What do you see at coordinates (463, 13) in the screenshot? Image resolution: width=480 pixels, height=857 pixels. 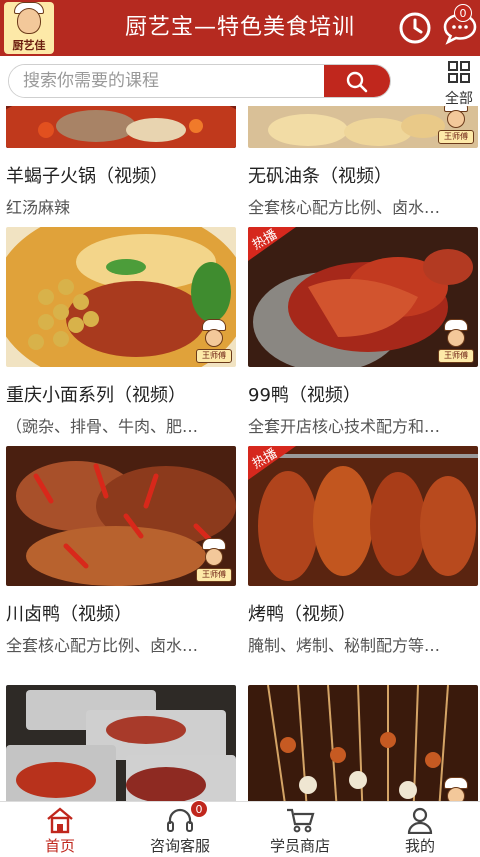 I see `messages-badge: 0` at bounding box center [463, 13].